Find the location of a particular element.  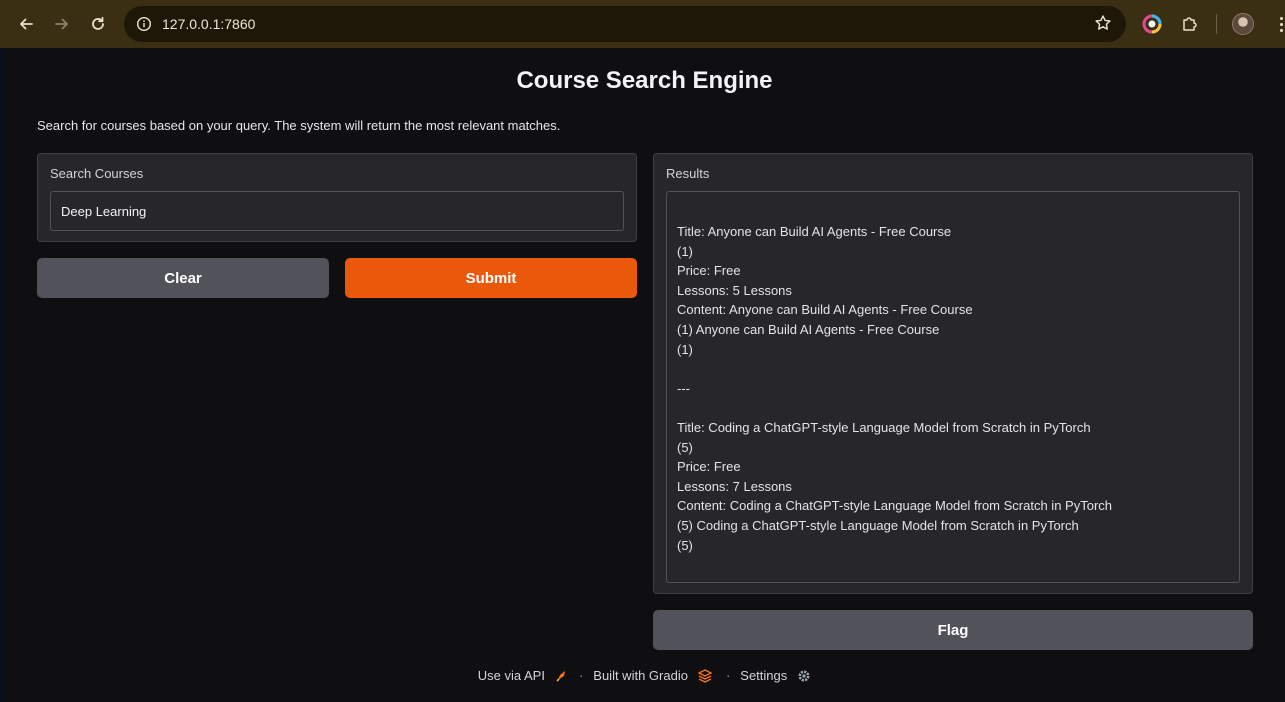

address-bar: 127.0.0.1:7860 is located at coordinates (625, 24).